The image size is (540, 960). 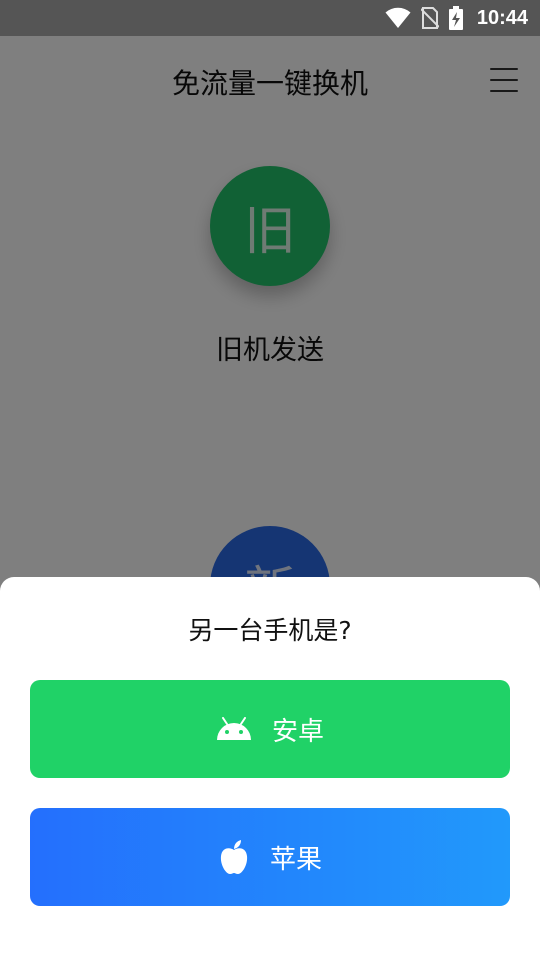 I want to click on sheet-title: 另一台手机是?, so click(x=270, y=630).